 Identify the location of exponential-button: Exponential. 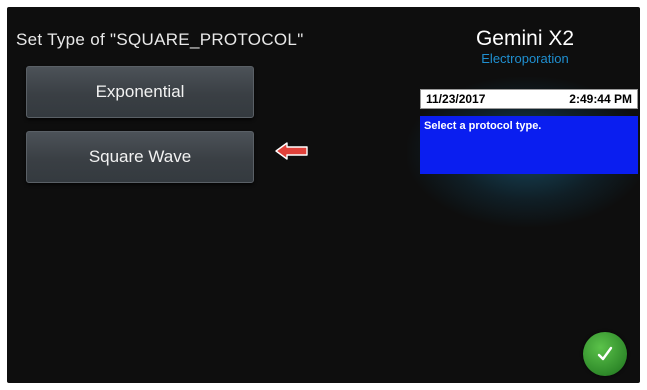
(140, 92).